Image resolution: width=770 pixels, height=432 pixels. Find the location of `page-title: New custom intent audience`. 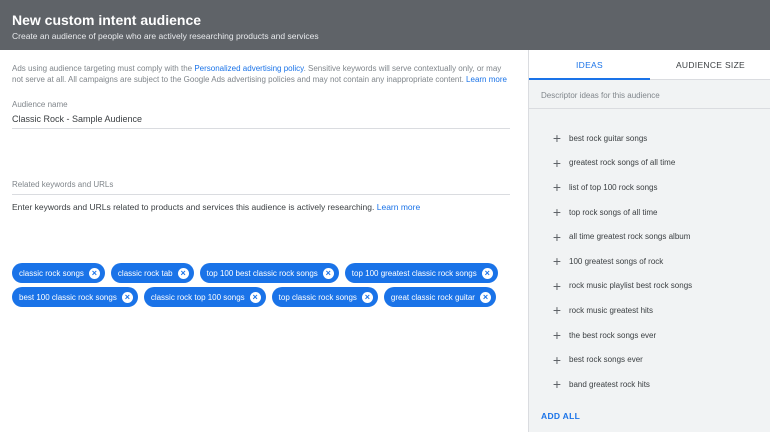

page-title: New custom intent audience is located at coordinates (107, 20).